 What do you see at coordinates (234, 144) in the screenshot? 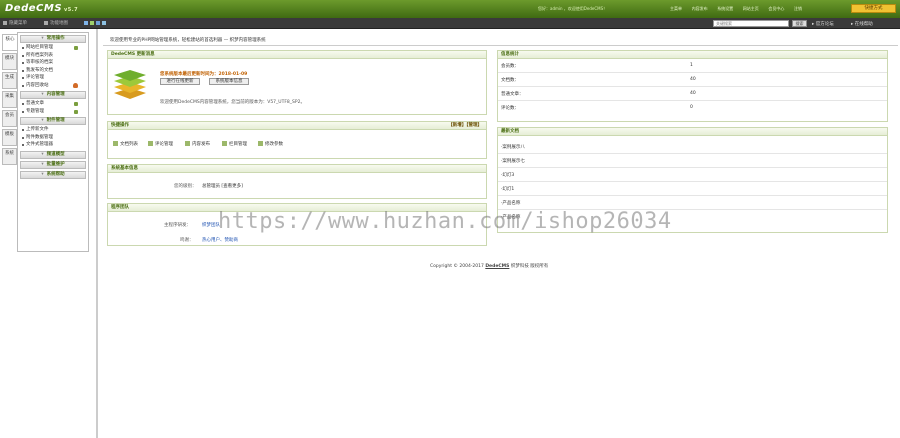
I see `quick-channels: 栏目管理` at bounding box center [234, 144].